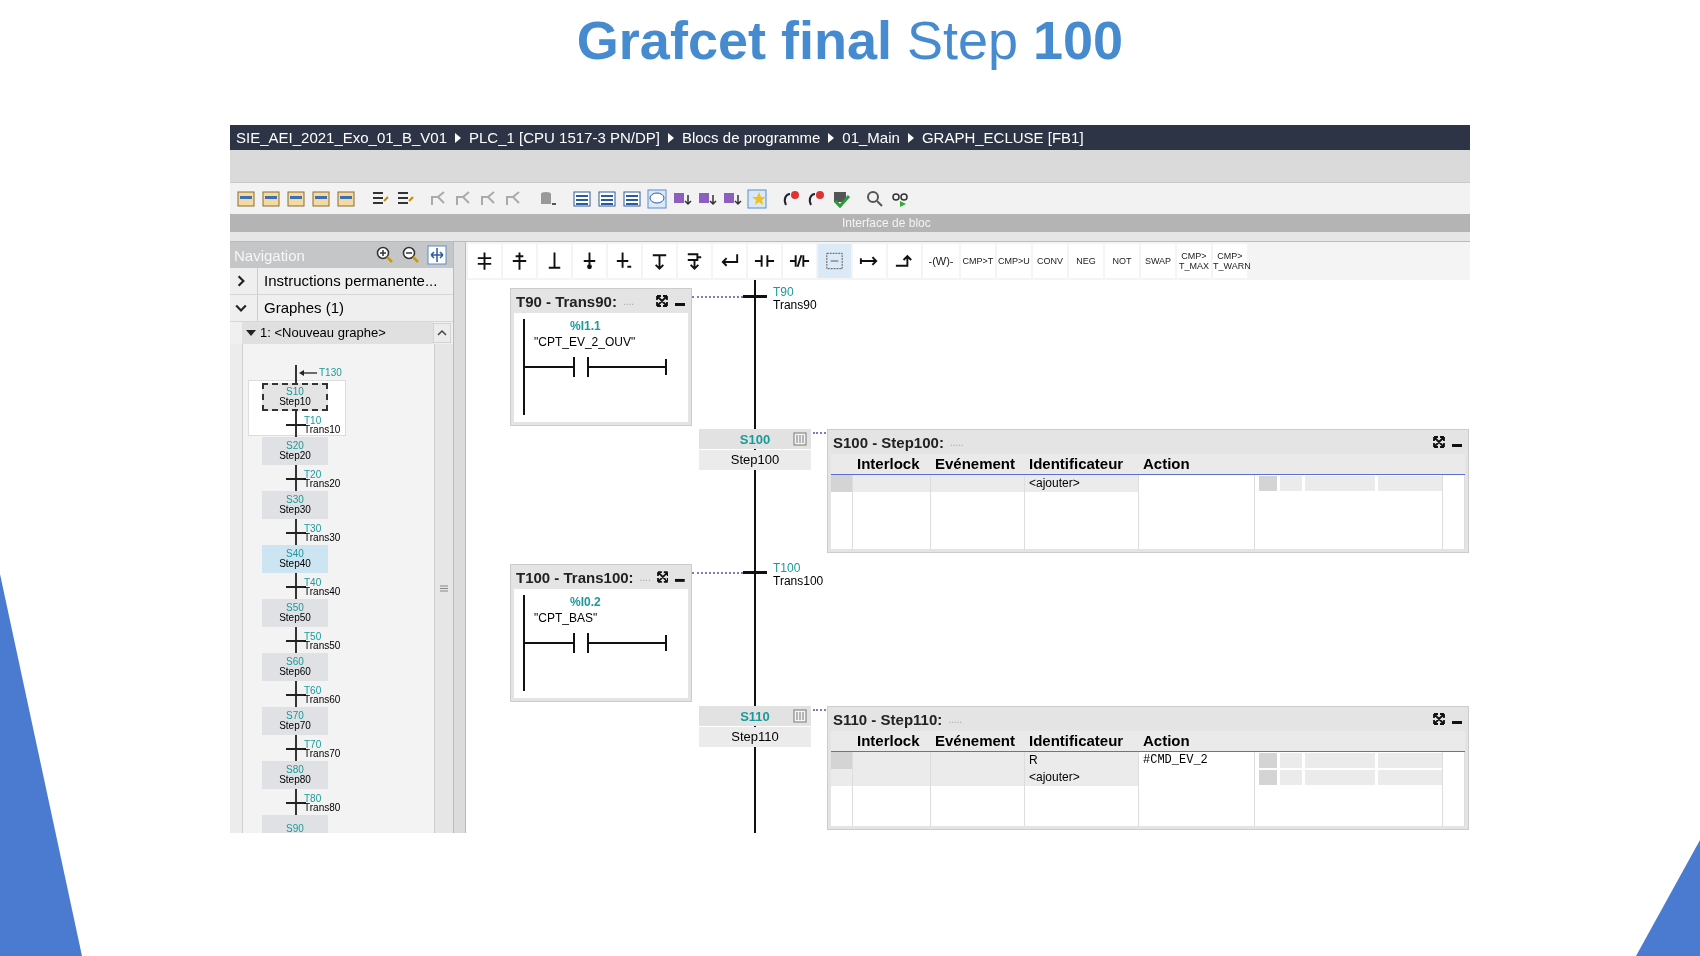 This screenshot has width=1700, height=956. Describe the element at coordinates (313, 636) in the screenshot. I see `transition-number: T50` at that location.